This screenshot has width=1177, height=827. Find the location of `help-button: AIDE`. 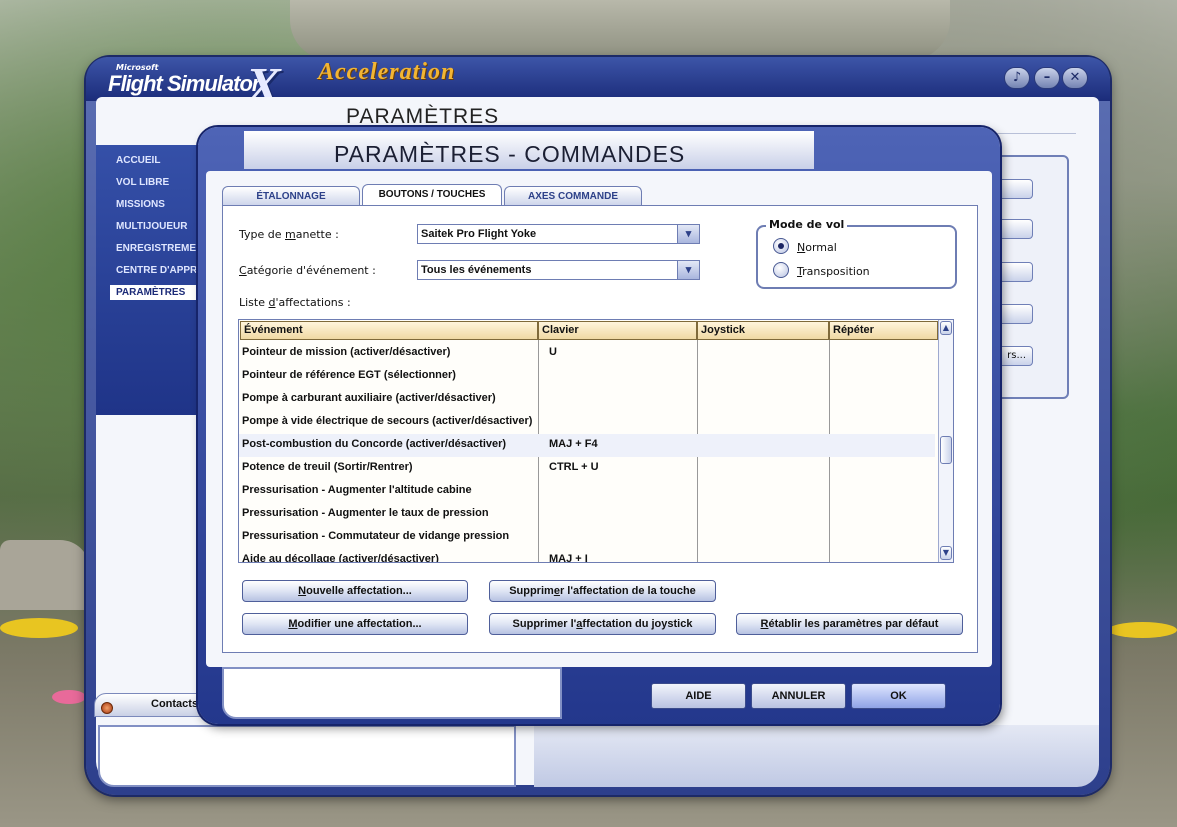

help-button: AIDE is located at coordinates (698, 696).